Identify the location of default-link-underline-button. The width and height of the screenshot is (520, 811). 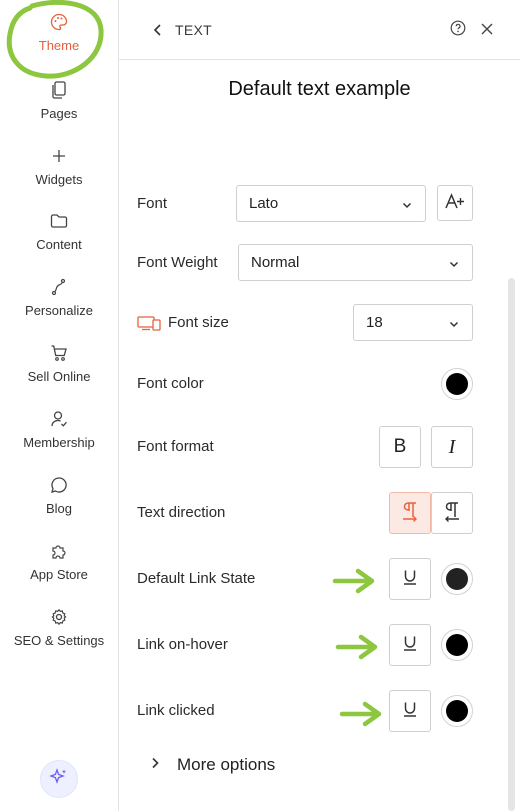
(410, 579).